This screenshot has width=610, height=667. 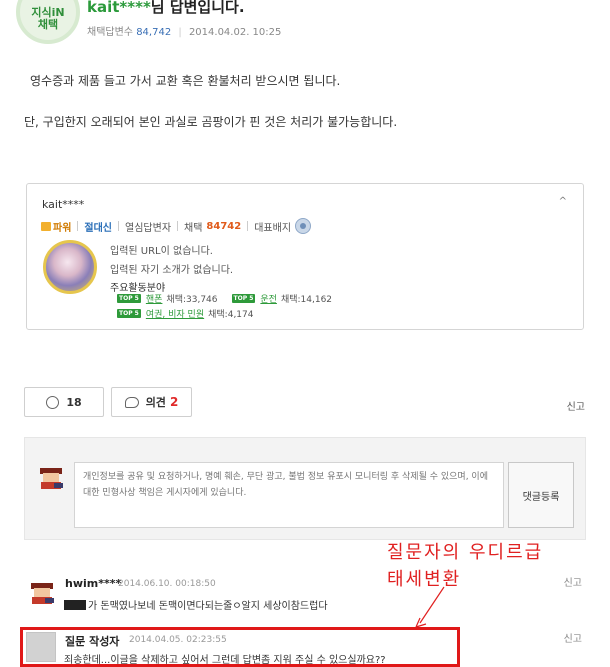 I want to click on answer-title: kait****님 답변입니다., so click(x=166, y=8).